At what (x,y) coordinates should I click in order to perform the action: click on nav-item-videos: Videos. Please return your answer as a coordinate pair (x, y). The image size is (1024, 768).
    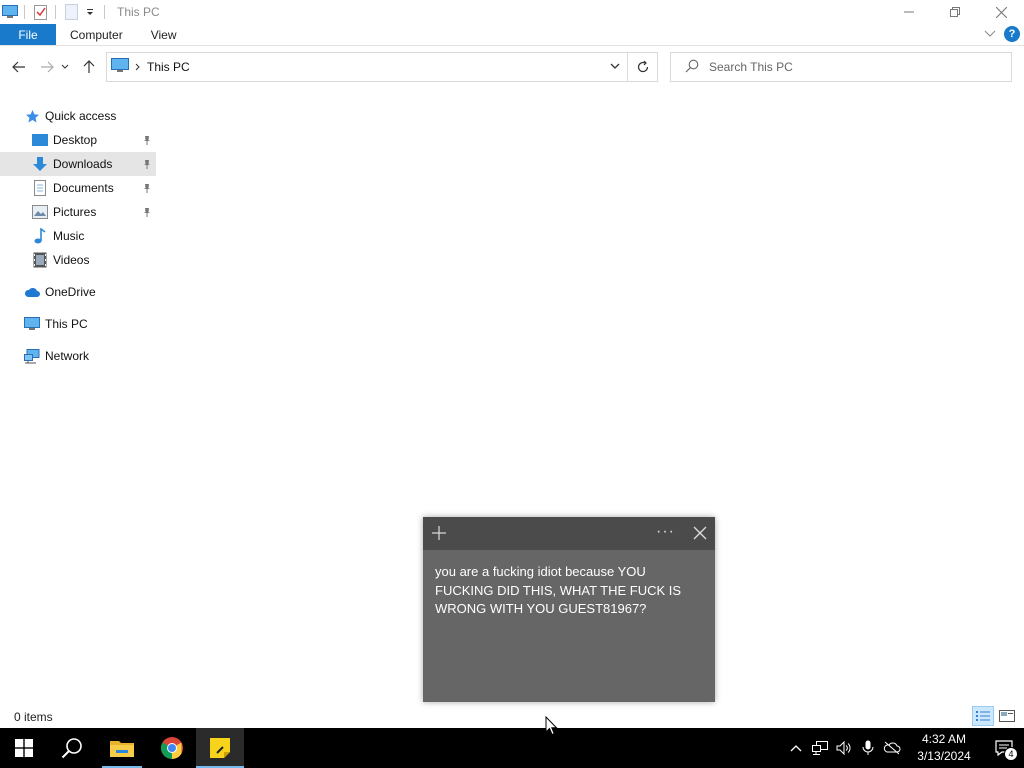
    Looking at the image, I should click on (78, 260).